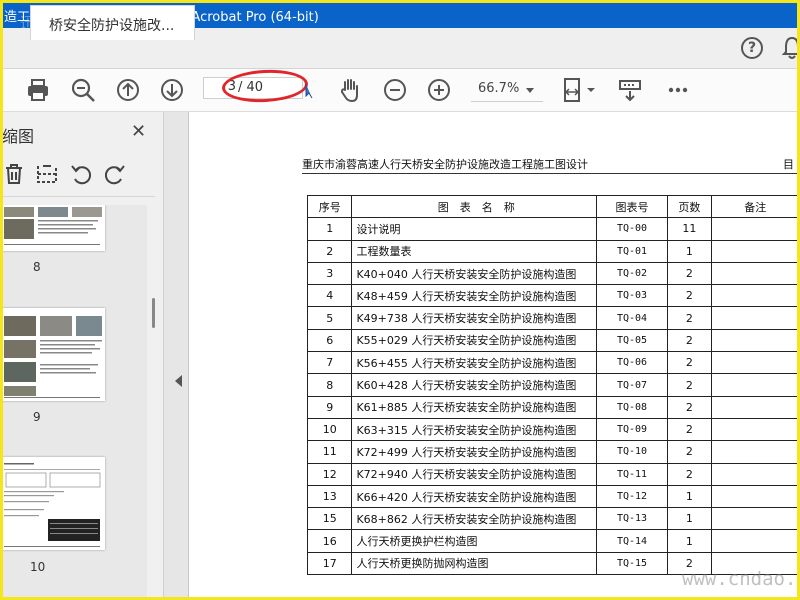  What do you see at coordinates (632, 541) in the screenshot?
I see `cell-code: TQ-14` at bounding box center [632, 541].